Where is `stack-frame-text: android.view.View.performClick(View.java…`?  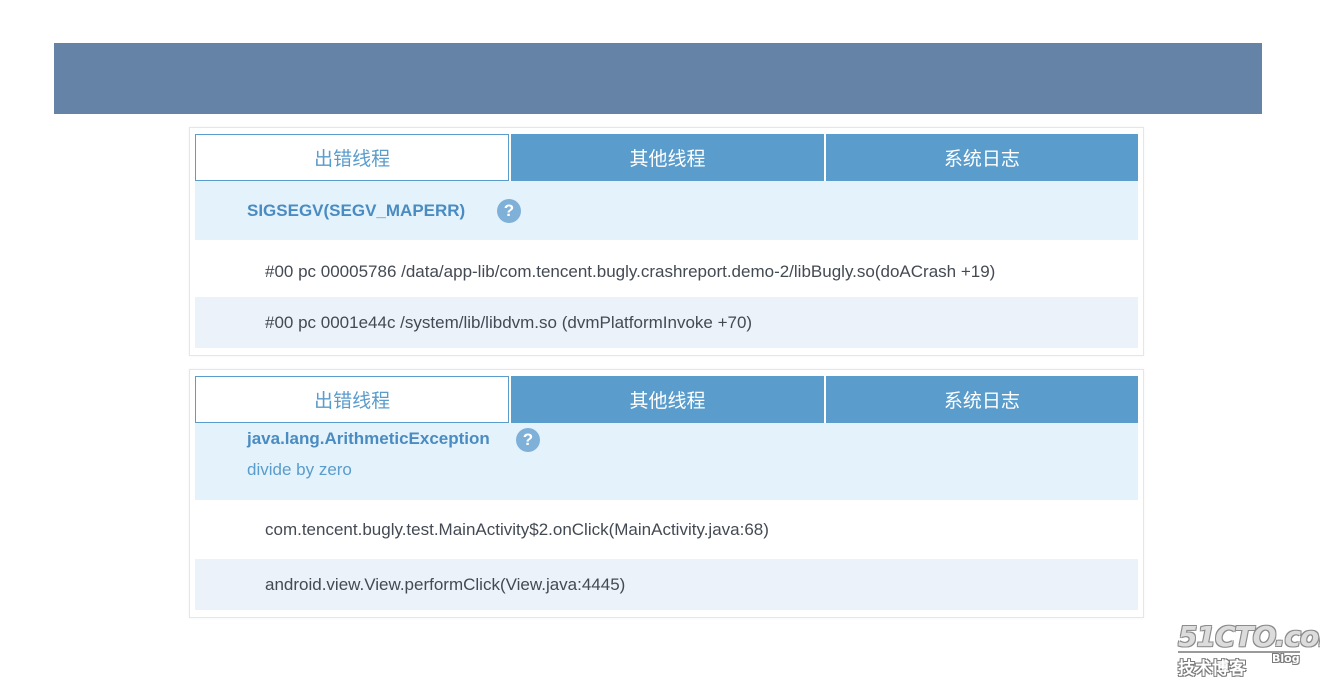 stack-frame-text: android.view.View.performClick(View.java… is located at coordinates (445, 584).